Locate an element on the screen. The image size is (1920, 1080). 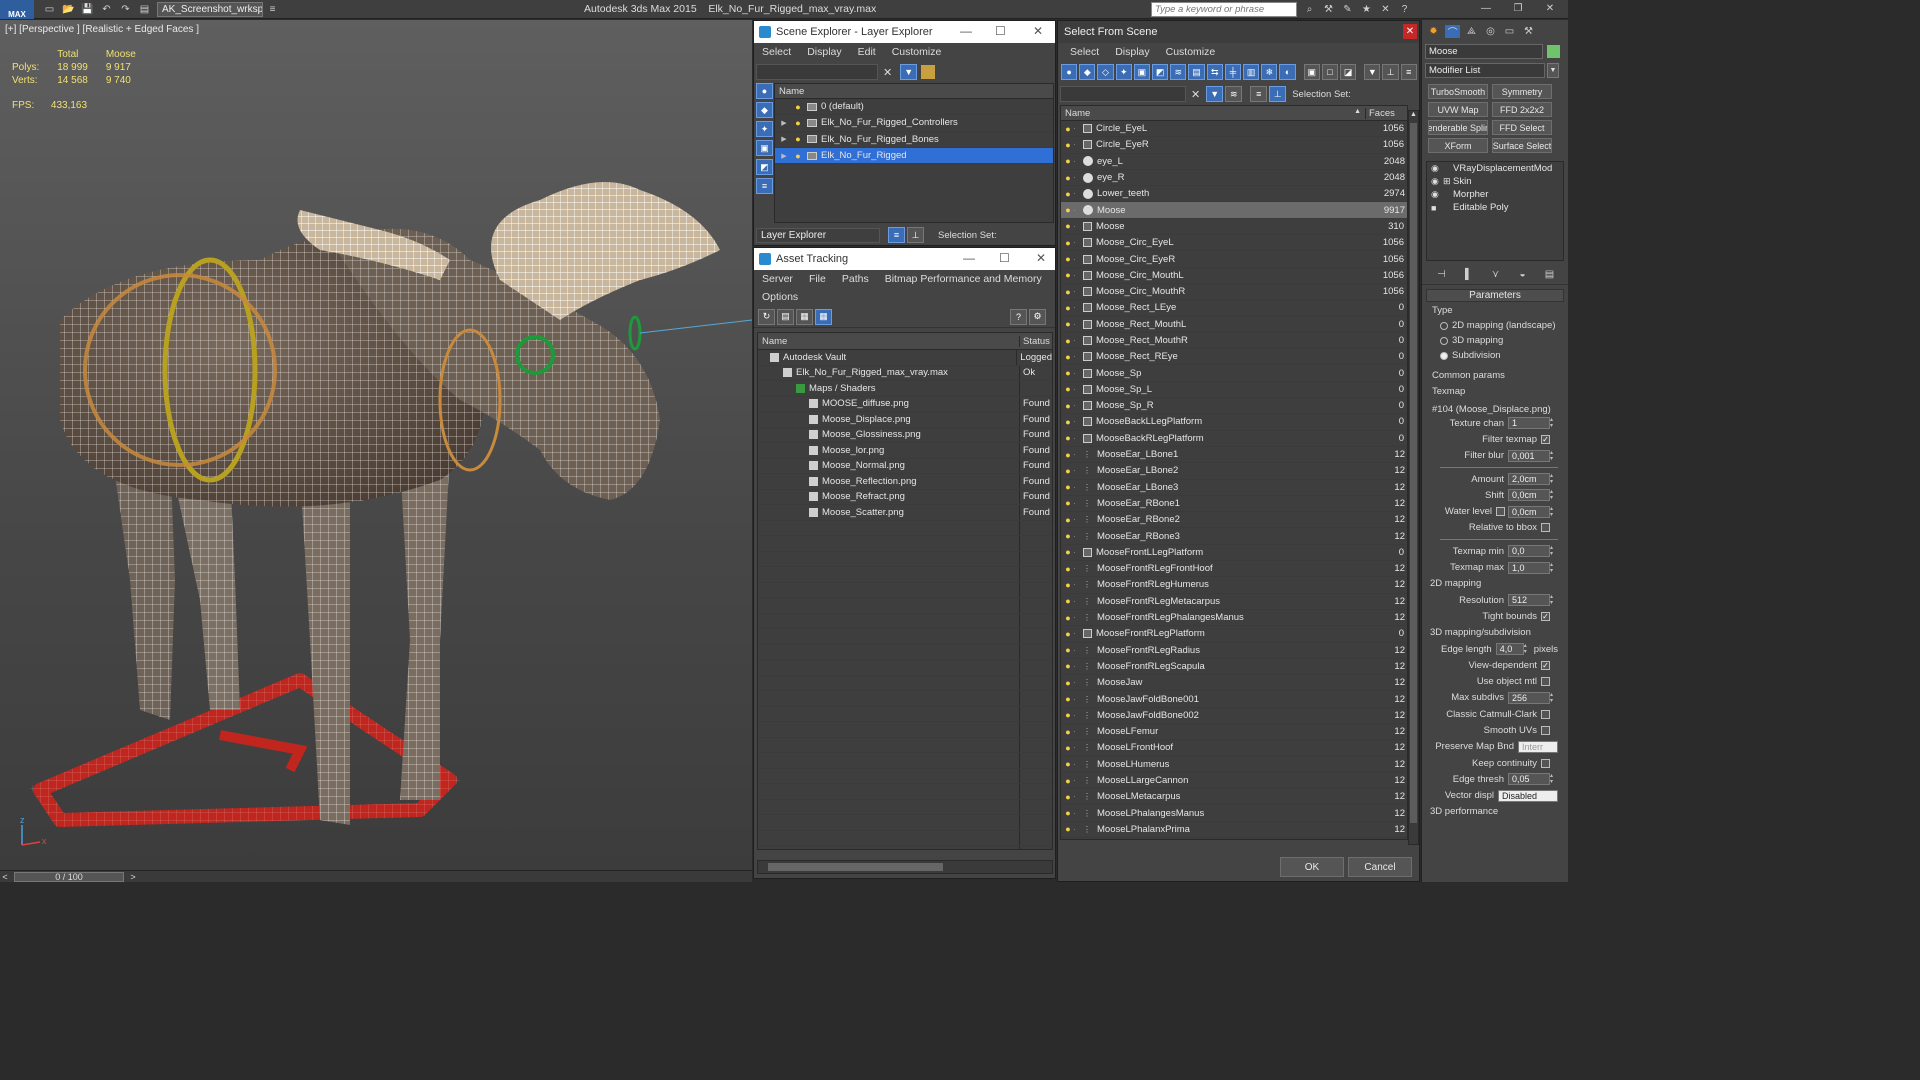
save-file-icon: 💾 is located at coordinates (87, 9).